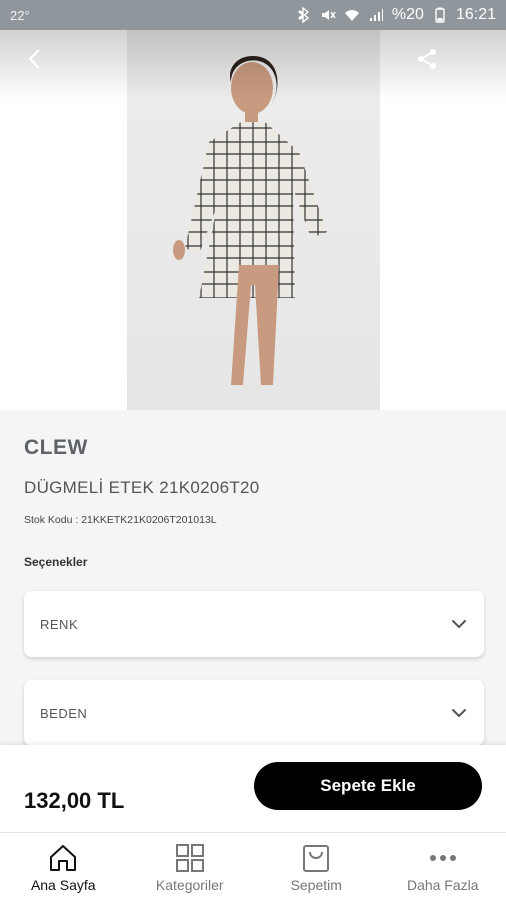  I want to click on battery-percent: %20, so click(408, 15).